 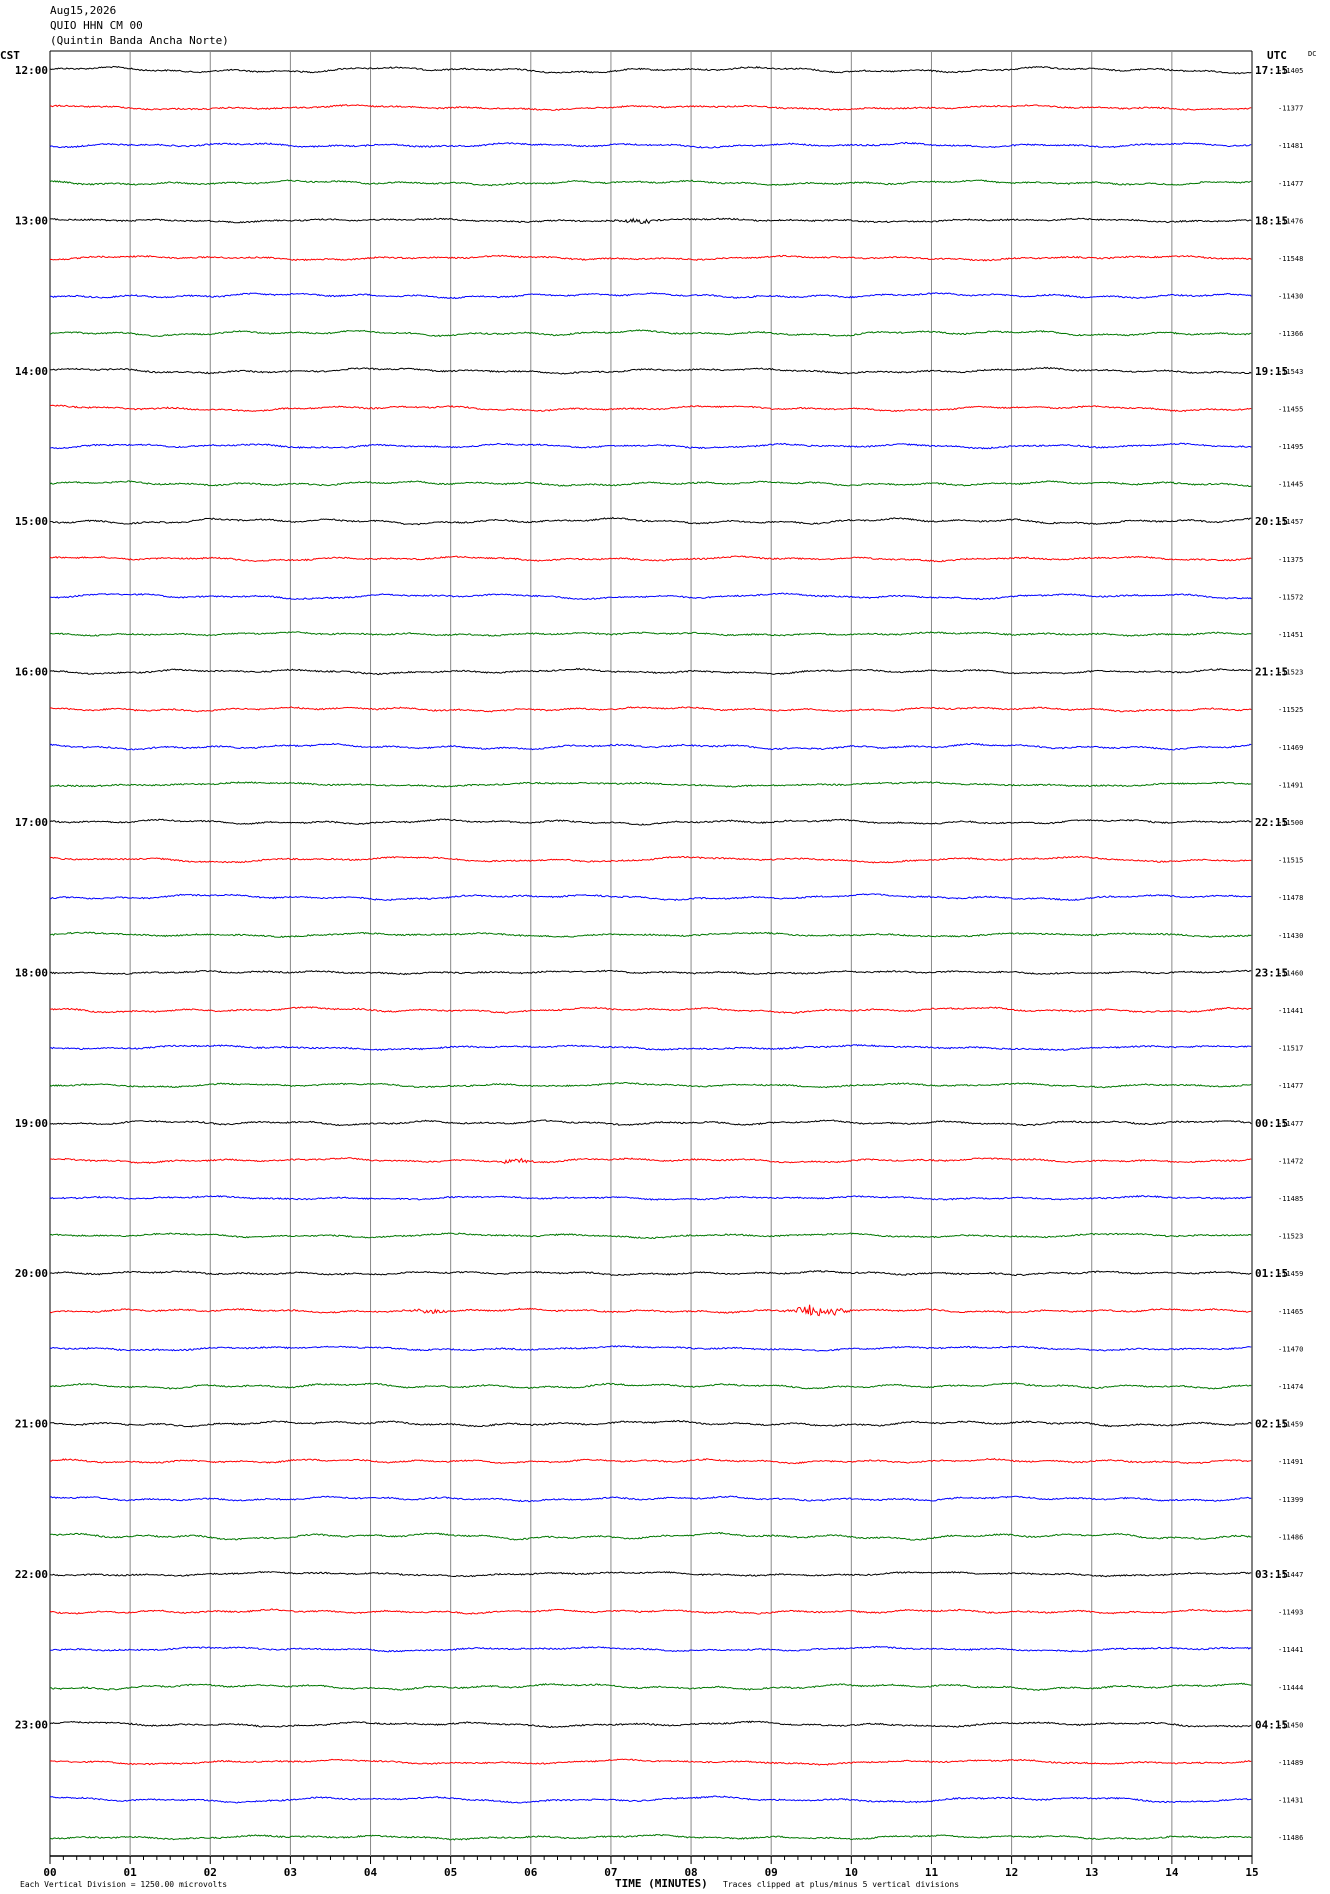 I want to click on dc-offset-label: -11455, so click(x=1290, y=409).